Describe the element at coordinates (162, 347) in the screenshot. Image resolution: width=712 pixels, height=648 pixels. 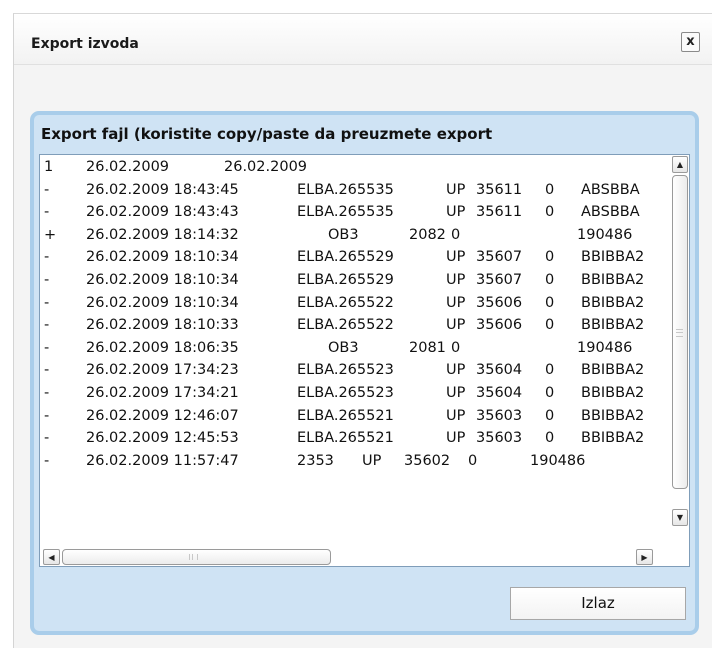
I see `export-cell: 26.02.2009 18:06:35` at that location.